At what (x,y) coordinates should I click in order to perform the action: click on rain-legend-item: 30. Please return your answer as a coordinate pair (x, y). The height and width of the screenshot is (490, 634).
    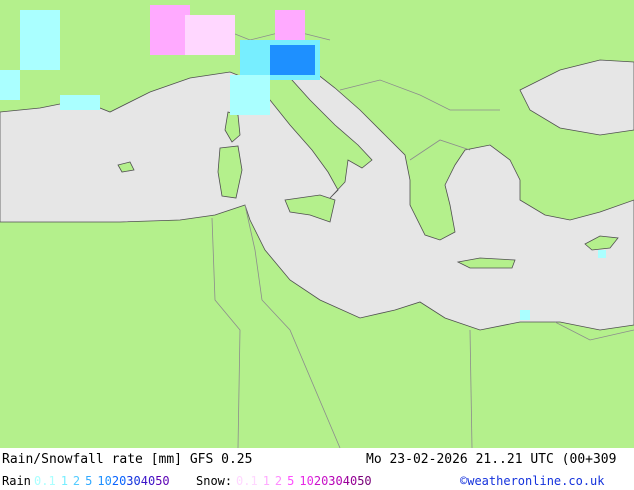
    Looking at the image, I should click on (133, 481).